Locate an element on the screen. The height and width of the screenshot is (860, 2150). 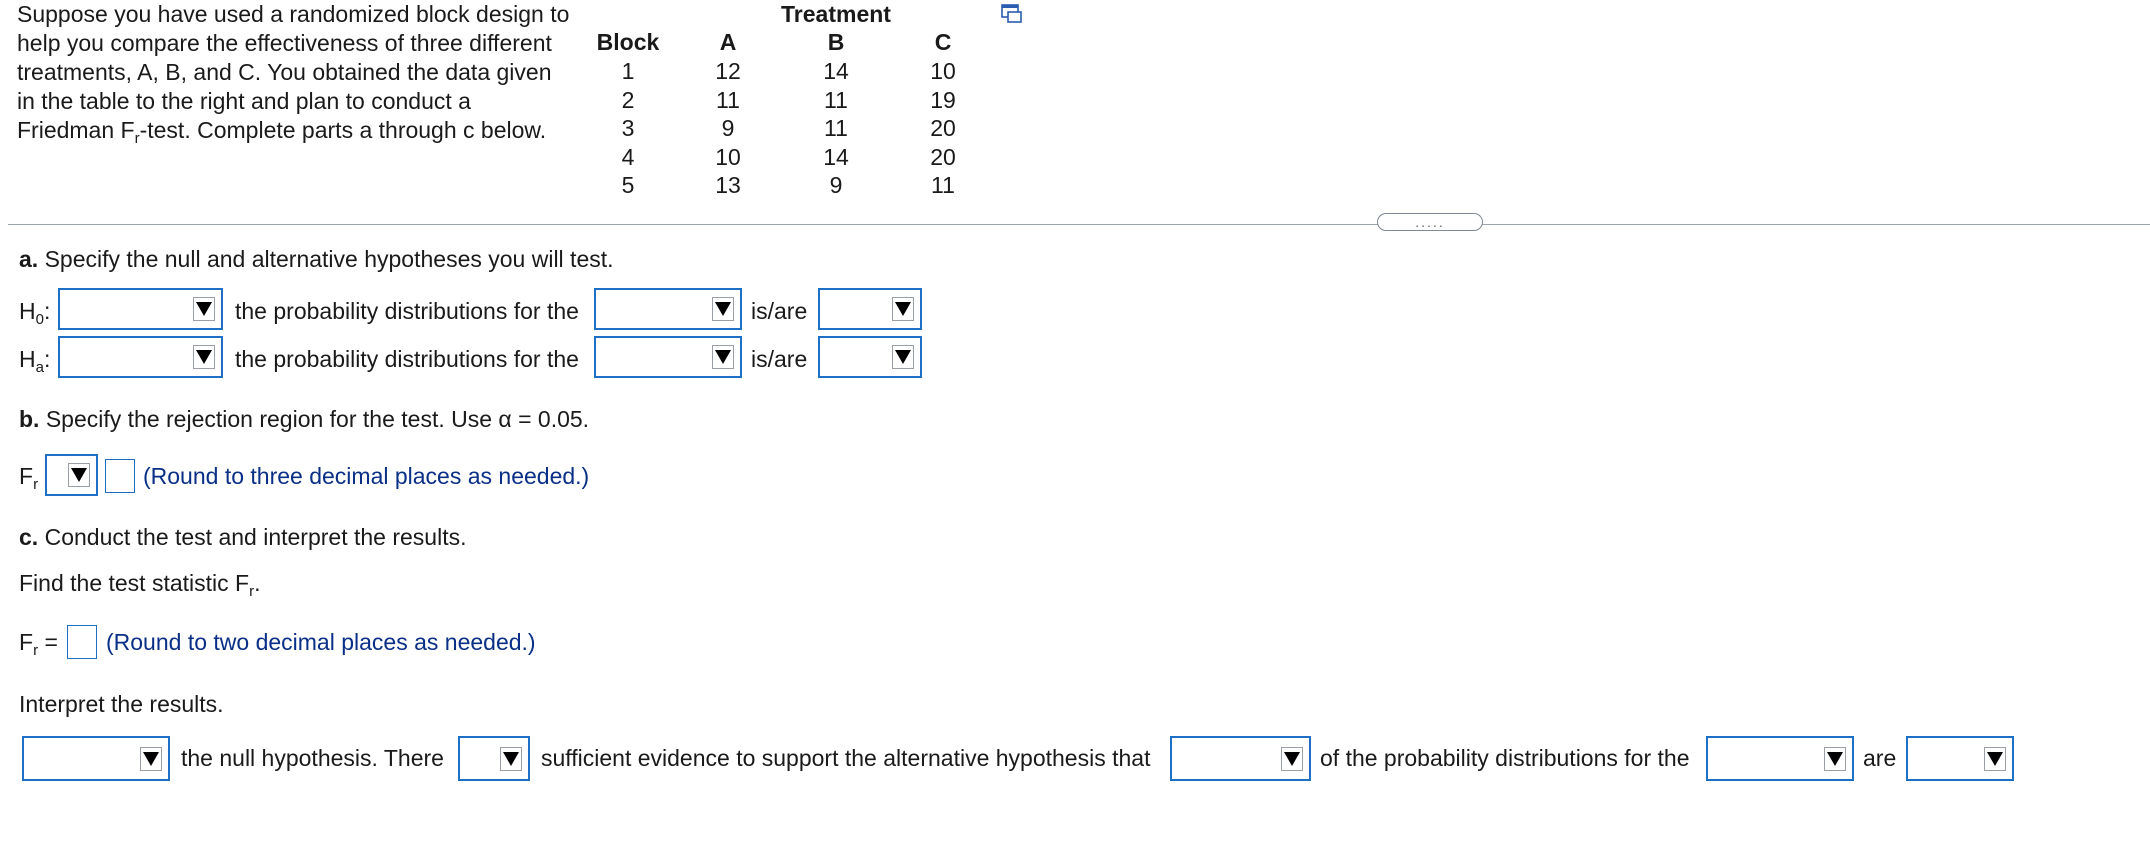
table-cell-block: 4 is located at coordinates (628, 157).